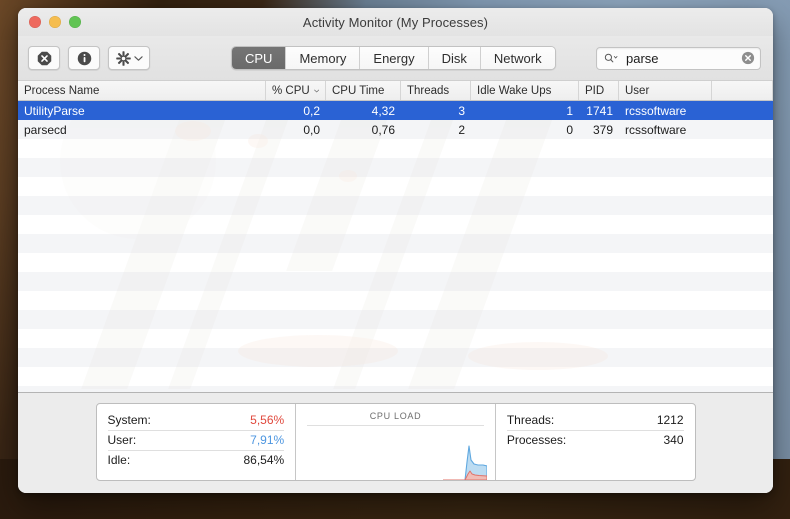 The image size is (790, 519). I want to click on column-label: Process Name, so click(62, 90).